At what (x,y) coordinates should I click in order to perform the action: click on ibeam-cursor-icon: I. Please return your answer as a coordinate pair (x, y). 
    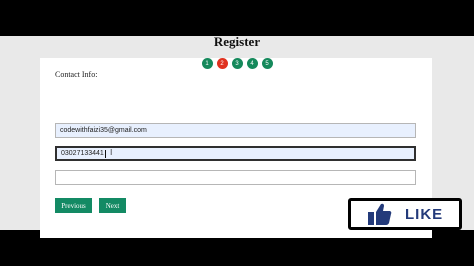
    Looking at the image, I should click on (111, 152).